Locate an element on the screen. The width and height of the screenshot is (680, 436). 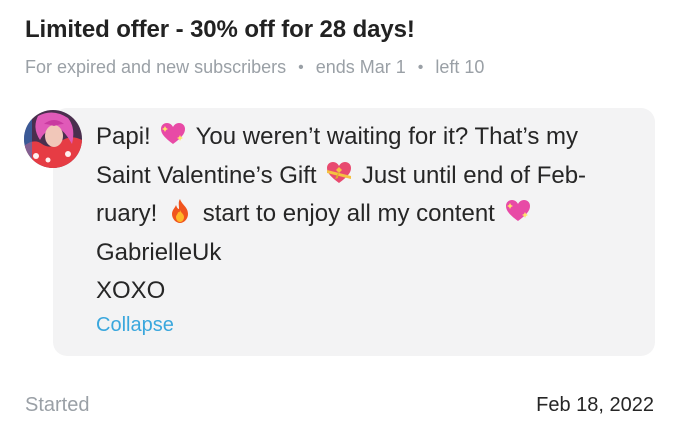
avatar-image is located at coordinates (53, 139).